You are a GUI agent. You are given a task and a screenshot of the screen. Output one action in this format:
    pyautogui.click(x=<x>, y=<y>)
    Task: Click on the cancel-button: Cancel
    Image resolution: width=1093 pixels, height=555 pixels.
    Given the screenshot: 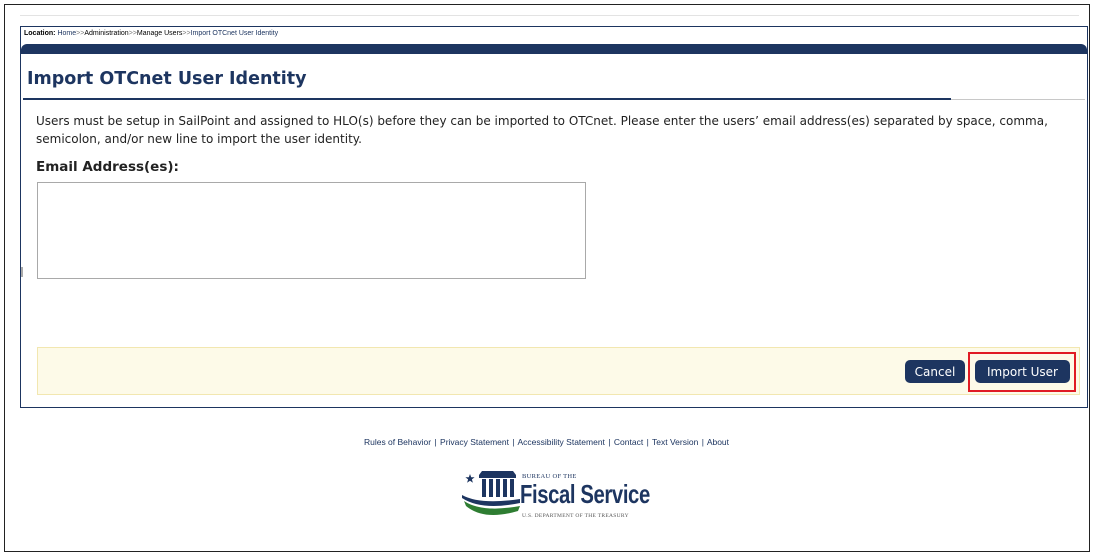 What is the action you would take?
    pyautogui.click(x=935, y=371)
    